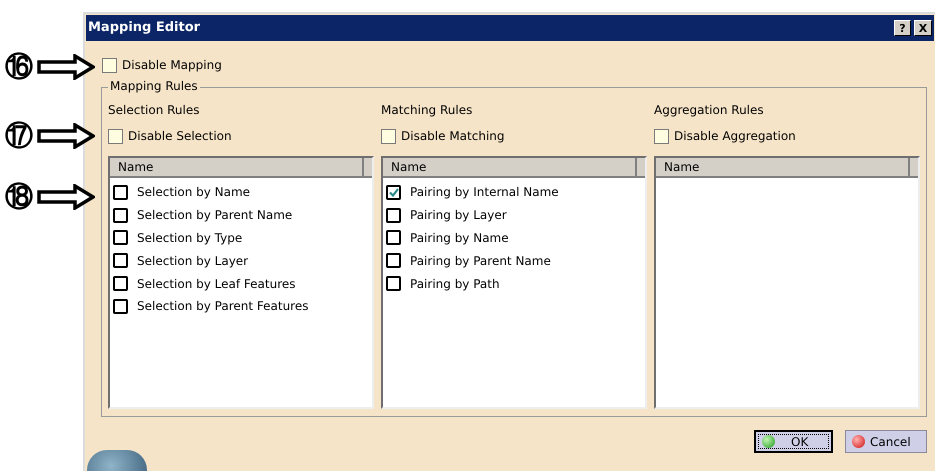 This screenshot has width=935, height=471. I want to click on help-button: ?, so click(902, 28).